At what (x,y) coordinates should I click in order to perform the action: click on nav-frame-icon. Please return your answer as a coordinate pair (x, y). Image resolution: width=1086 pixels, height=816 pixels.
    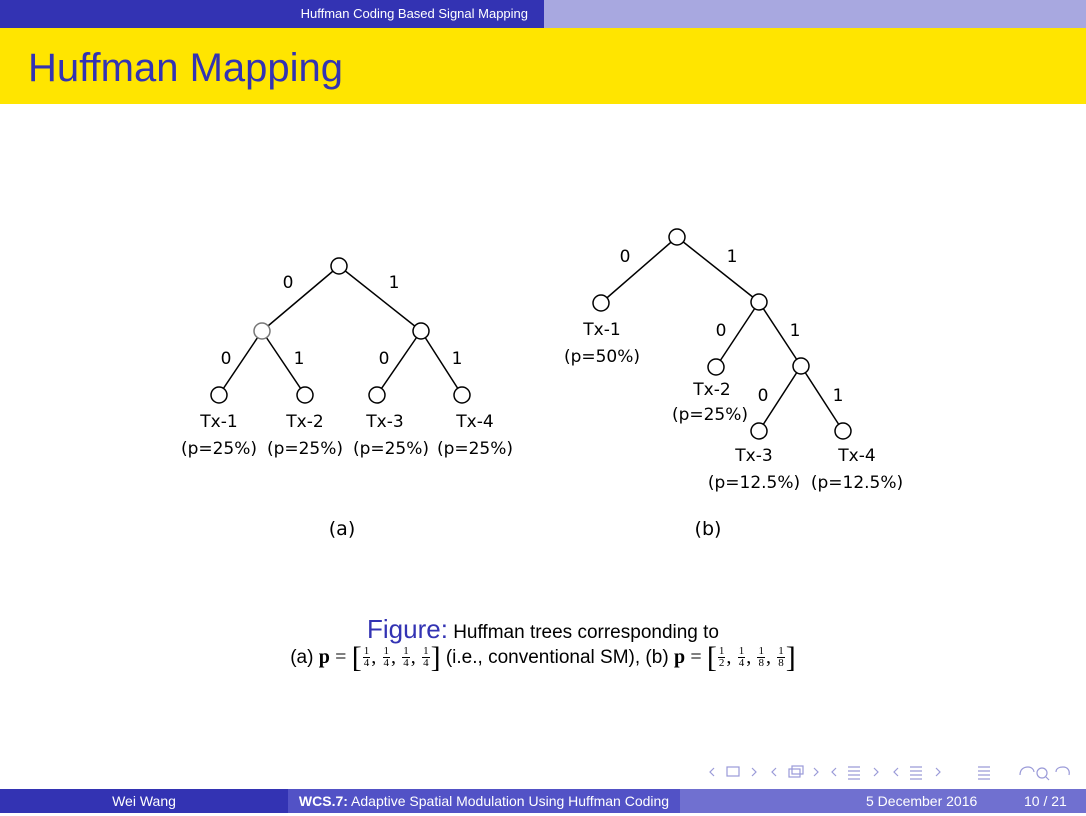
    Looking at the image, I should click on (795, 771).